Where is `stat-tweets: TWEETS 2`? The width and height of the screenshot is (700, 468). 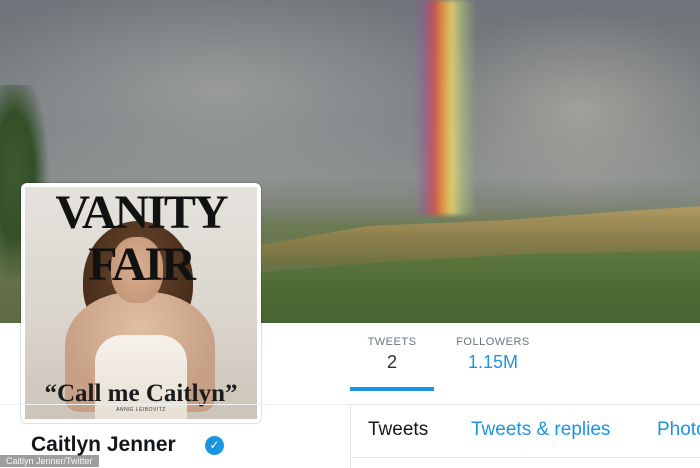 stat-tweets: TWEETS 2 is located at coordinates (392, 355).